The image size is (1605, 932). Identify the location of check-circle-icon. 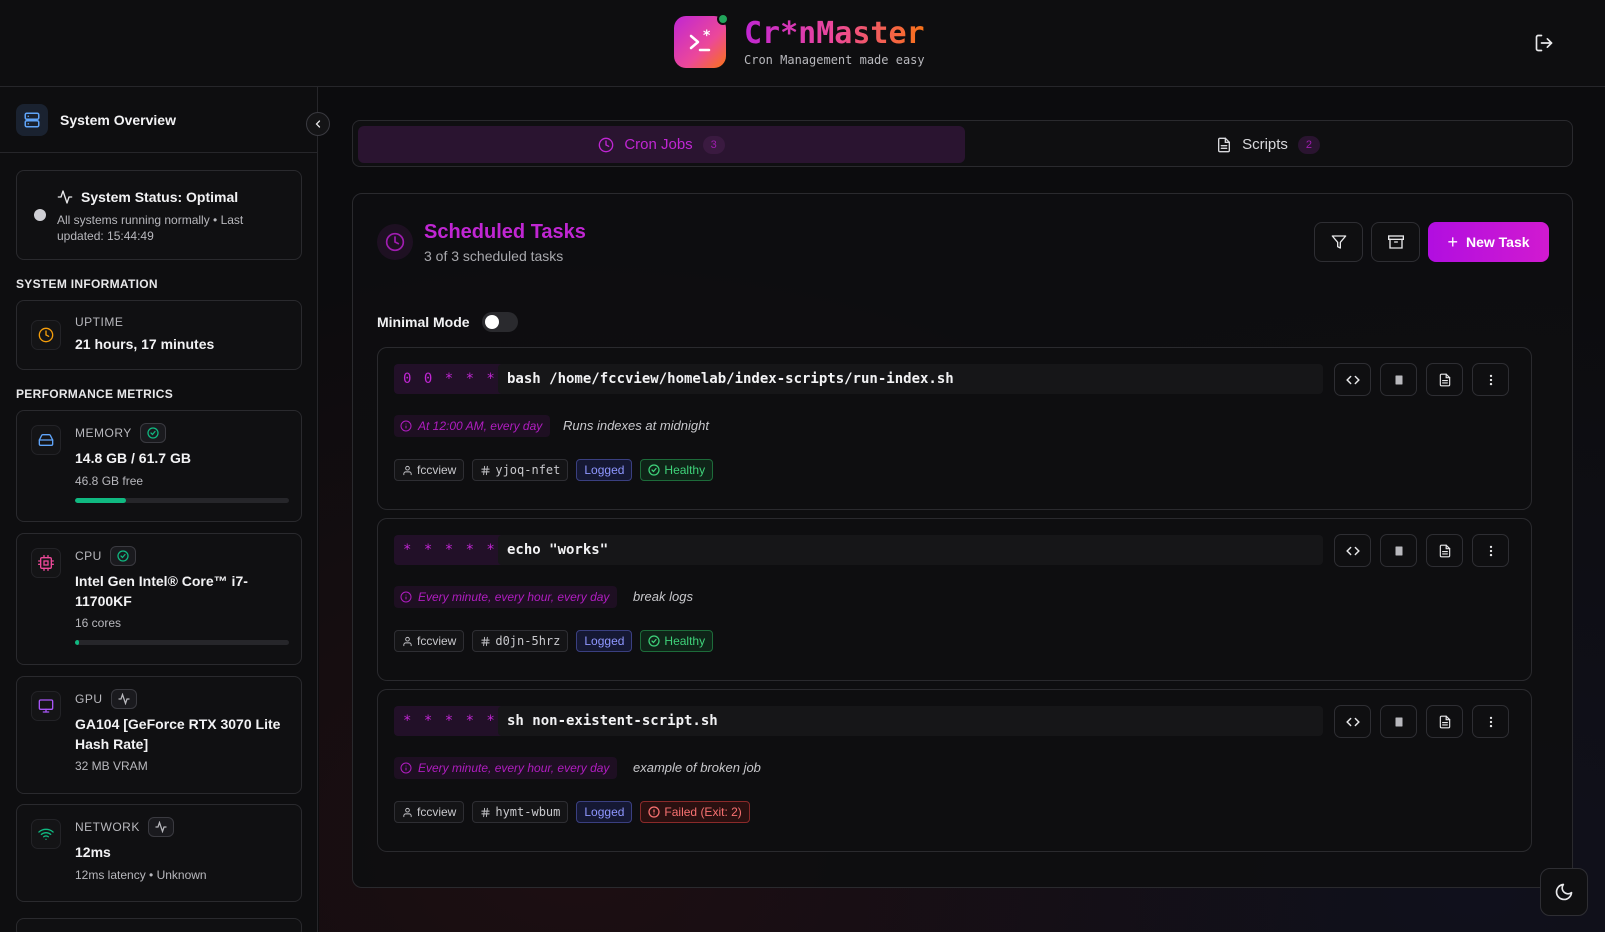
(152, 433).